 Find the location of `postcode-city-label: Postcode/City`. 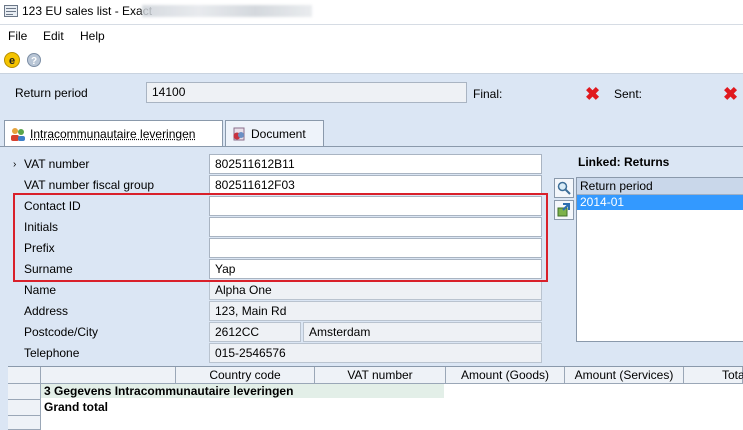

postcode-city-label: Postcode/City is located at coordinates (61, 332).